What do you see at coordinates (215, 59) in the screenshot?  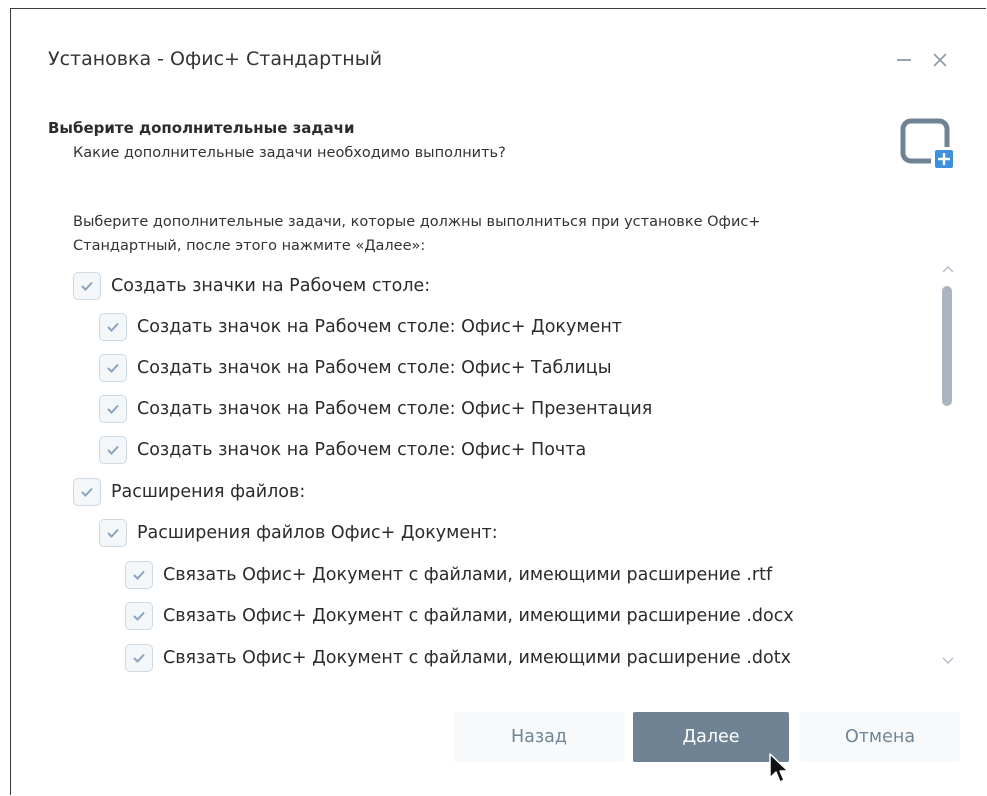 I see `window-title: Установка - Офис+ Стандартный` at bounding box center [215, 59].